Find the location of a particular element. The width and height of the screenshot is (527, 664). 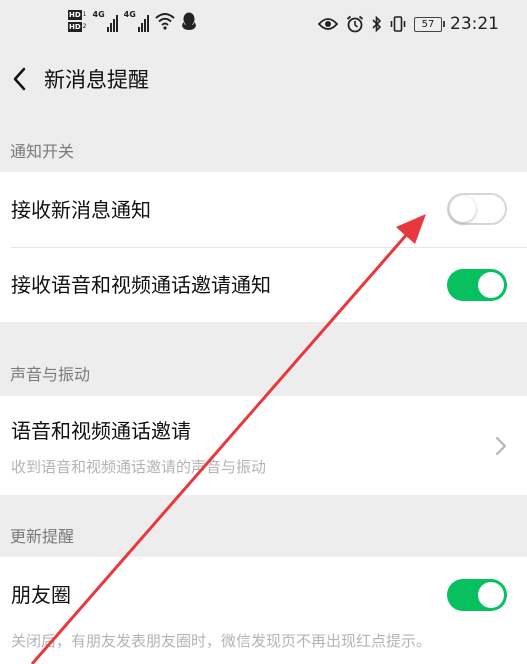

nav-bar: 新消息提醒 is located at coordinates (263, 80).